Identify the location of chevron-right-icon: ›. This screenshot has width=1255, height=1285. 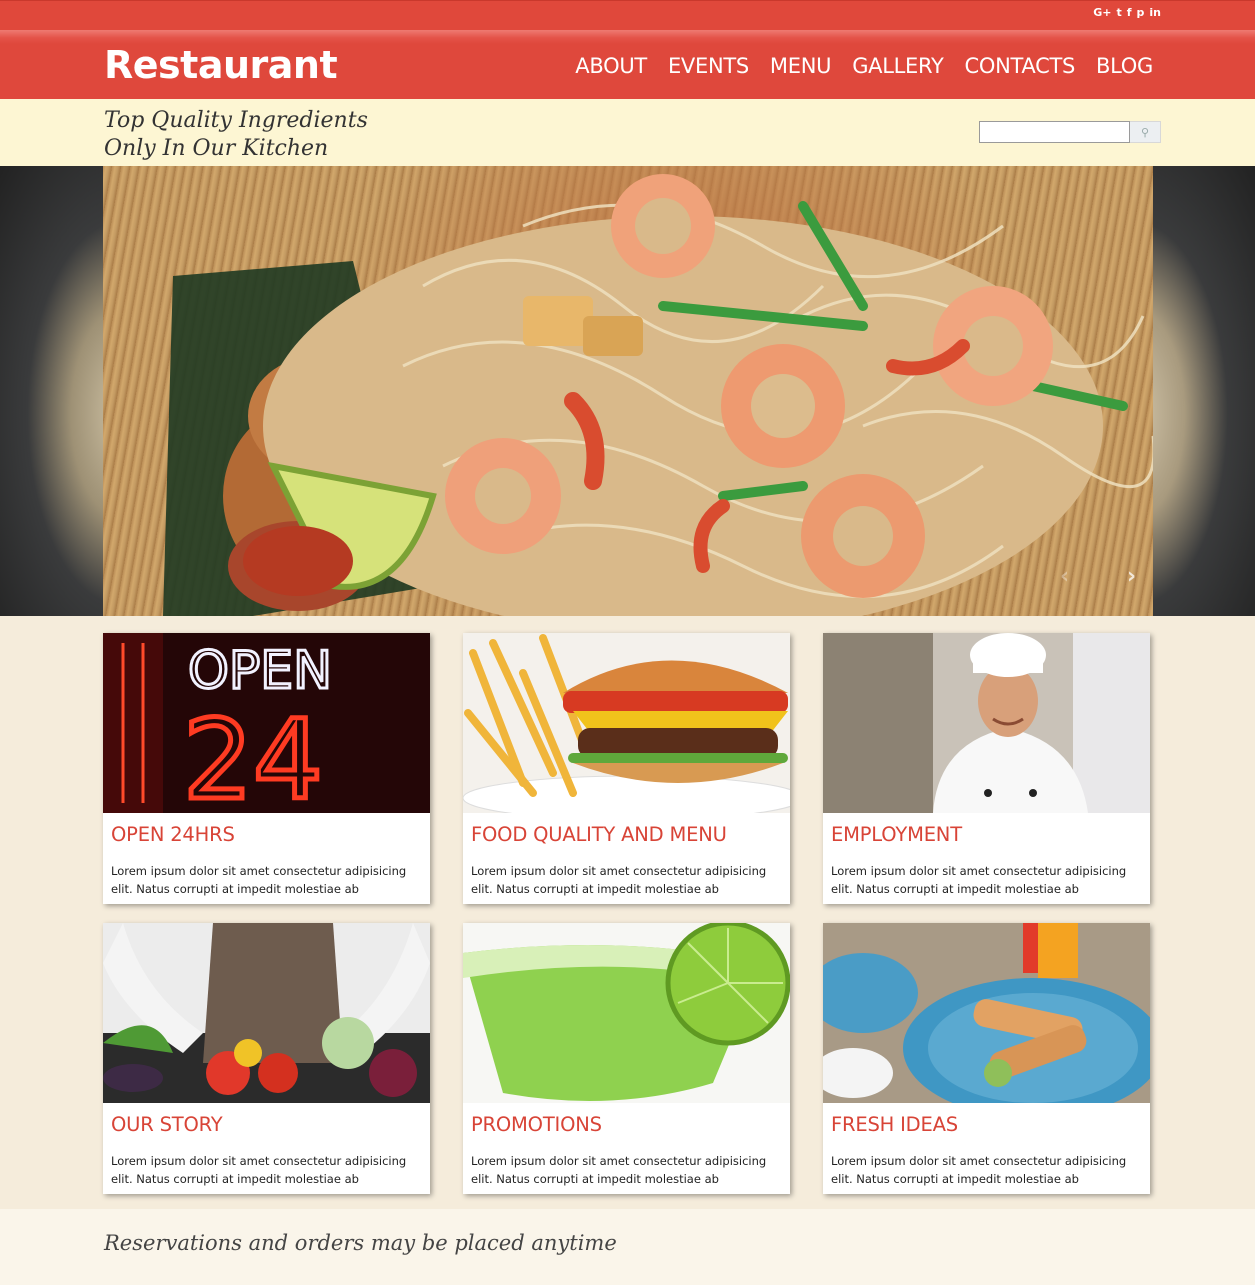
(1131, 576).